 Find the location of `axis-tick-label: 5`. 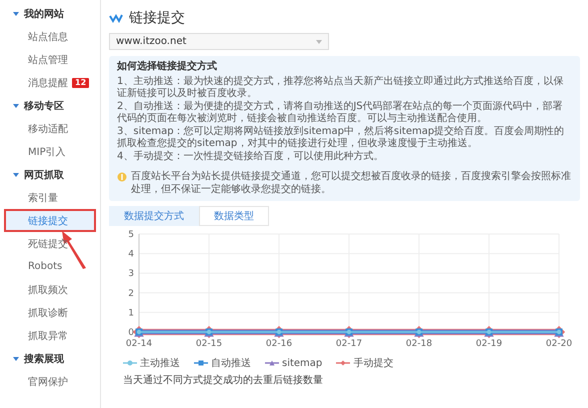

axis-tick-label: 5 is located at coordinates (131, 235).